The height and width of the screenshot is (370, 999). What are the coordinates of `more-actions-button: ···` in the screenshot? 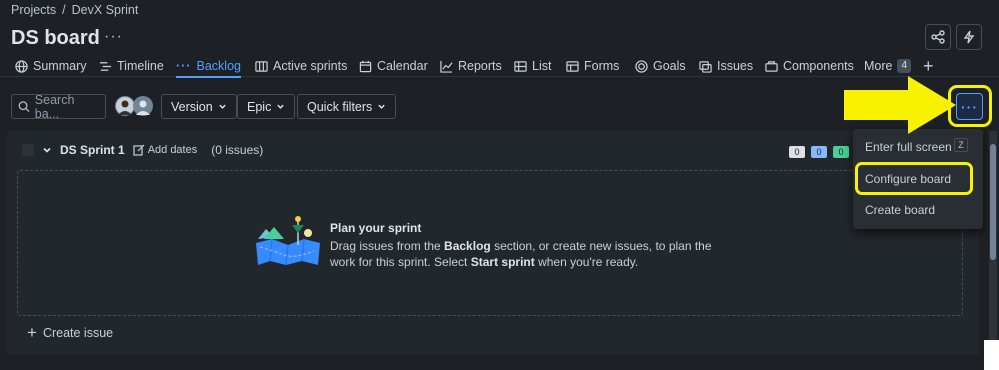 It's located at (969, 106).